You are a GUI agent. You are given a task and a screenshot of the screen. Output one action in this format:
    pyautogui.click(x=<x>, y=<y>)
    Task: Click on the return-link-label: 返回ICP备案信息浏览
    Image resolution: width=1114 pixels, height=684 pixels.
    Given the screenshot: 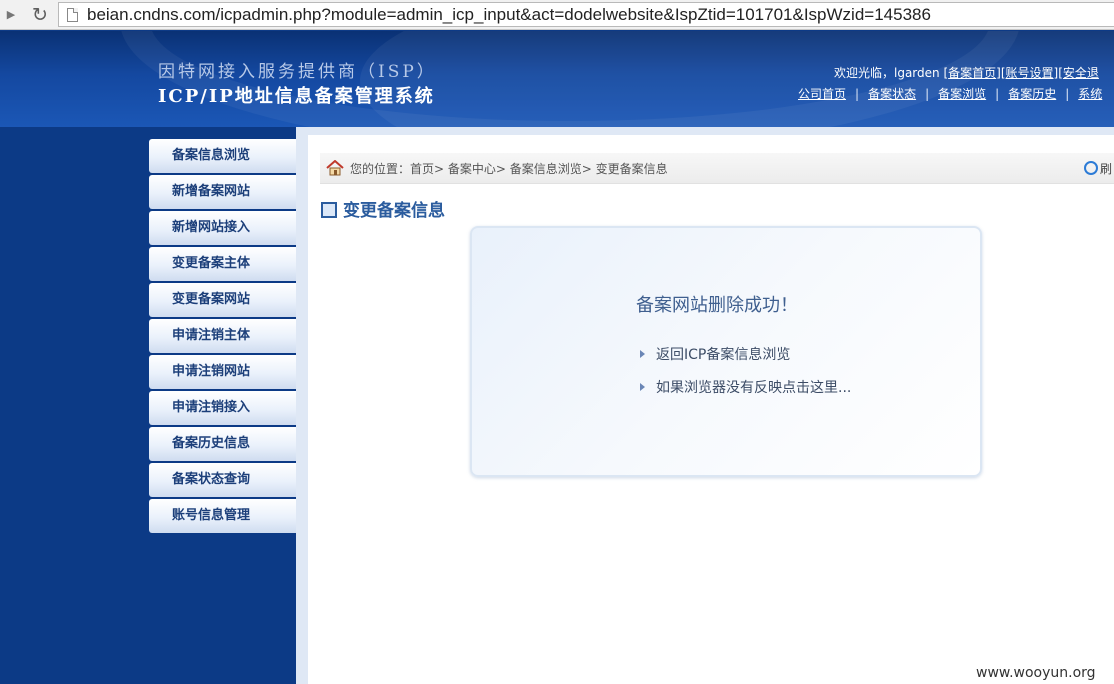 What is the action you would take?
    pyautogui.click(x=723, y=355)
    